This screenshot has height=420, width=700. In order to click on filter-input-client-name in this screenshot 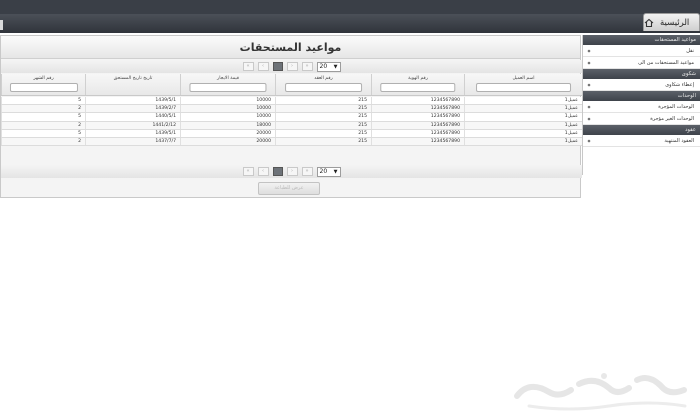, I will do `click(523, 87)`.